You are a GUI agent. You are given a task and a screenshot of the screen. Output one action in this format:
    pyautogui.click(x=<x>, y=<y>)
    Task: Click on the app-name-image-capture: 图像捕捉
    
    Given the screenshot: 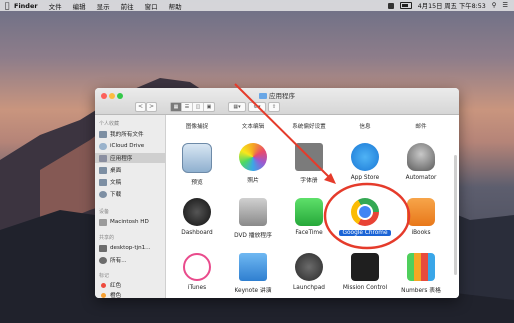 What is the action you would take?
    pyautogui.click(x=197, y=126)
    